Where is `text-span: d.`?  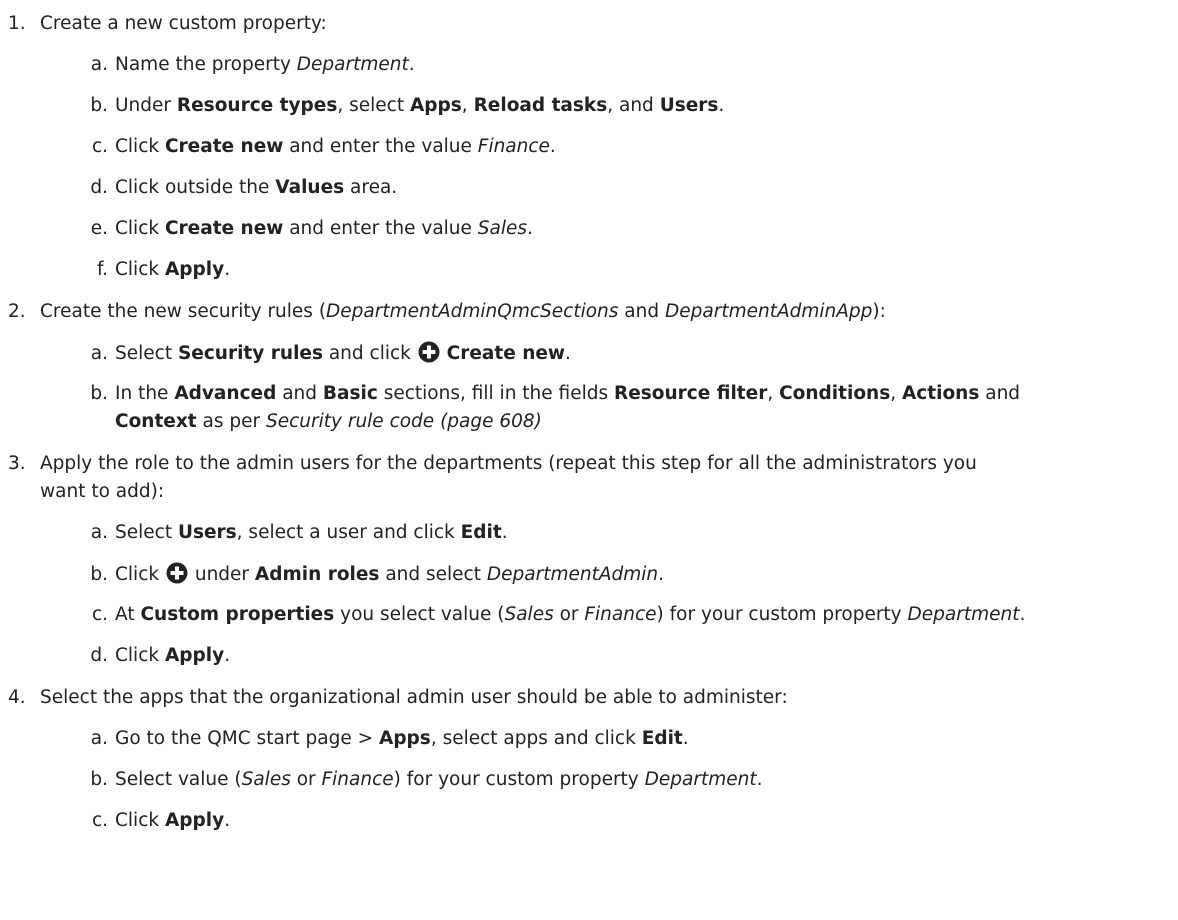 text-span: d. is located at coordinates (99, 655).